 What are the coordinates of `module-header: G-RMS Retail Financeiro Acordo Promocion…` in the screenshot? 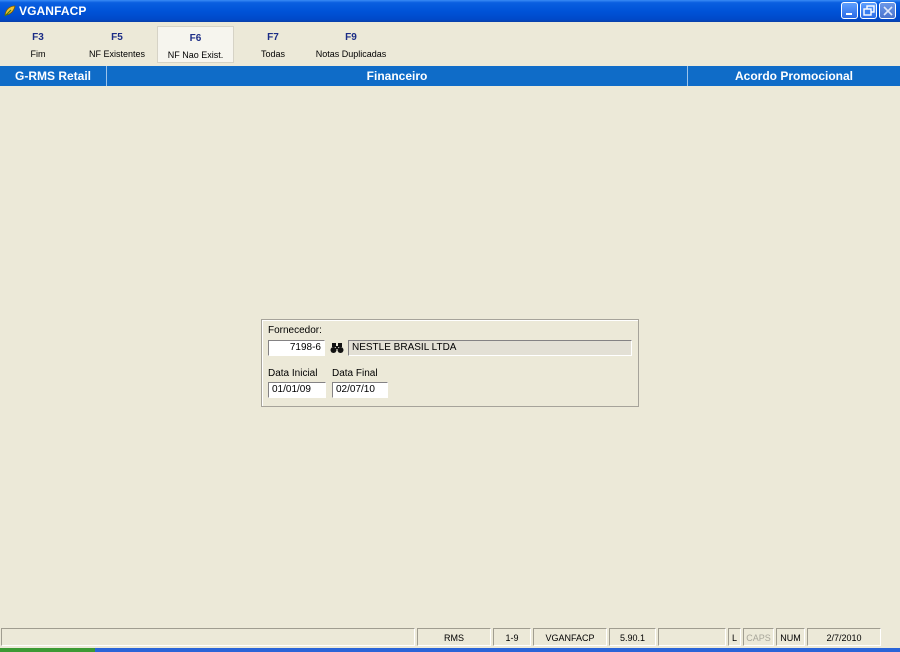 It's located at (450, 76).